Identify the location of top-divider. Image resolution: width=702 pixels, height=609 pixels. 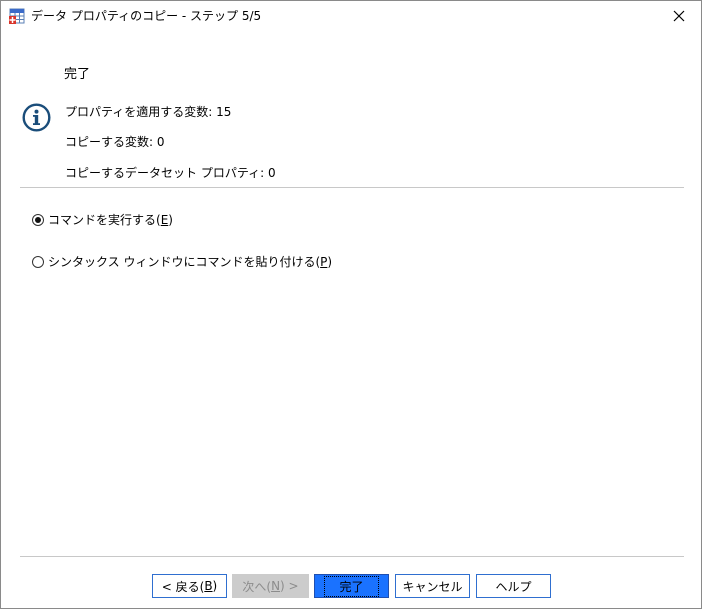
(352, 187).